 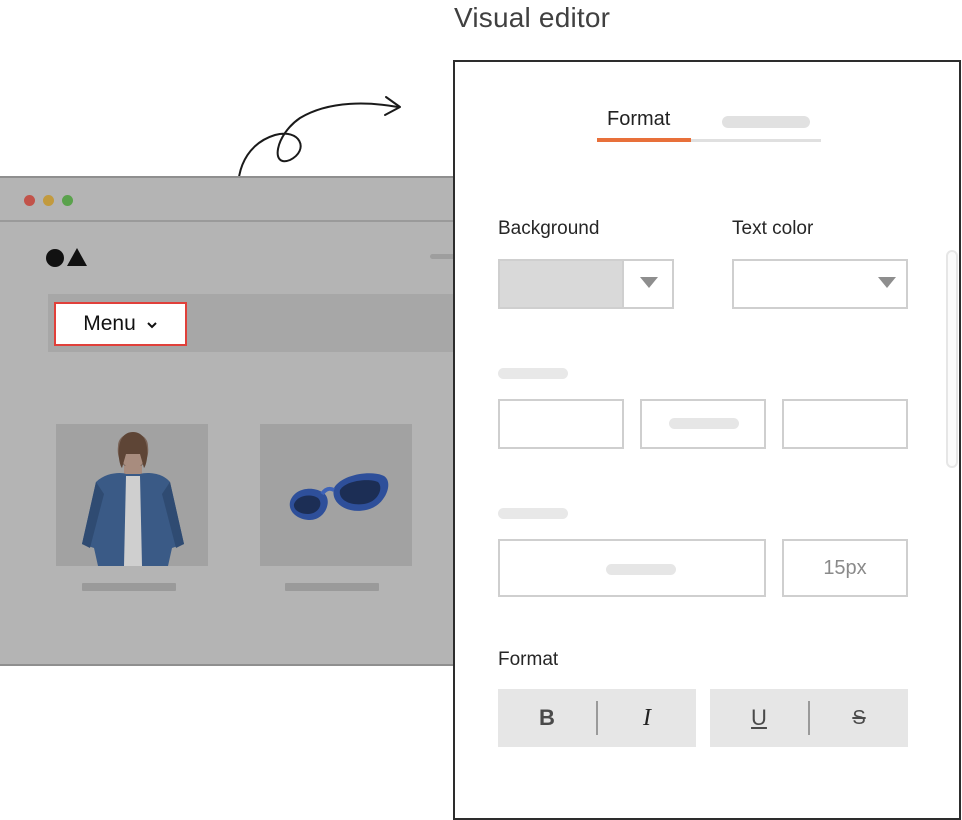 What do you see at coordinates (29, 200) in the screenshot?
I see `close-window-dot` at bounding box center [29, 200].